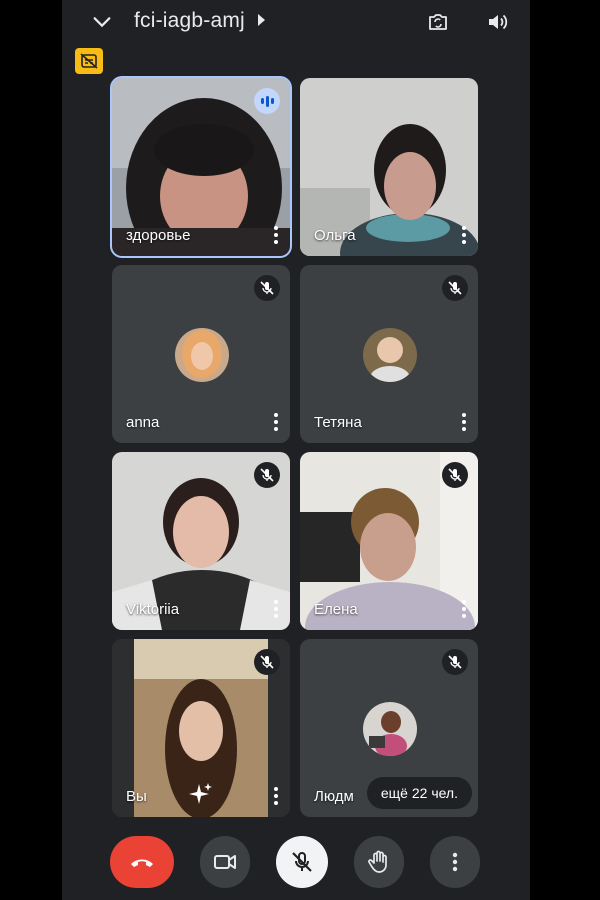 The width and height of the screenshot is (600, 900). Describe the element at coordinates (419, 793) in the screenshot. I see `more-participants-button: ещё 22 чел.` at that location.